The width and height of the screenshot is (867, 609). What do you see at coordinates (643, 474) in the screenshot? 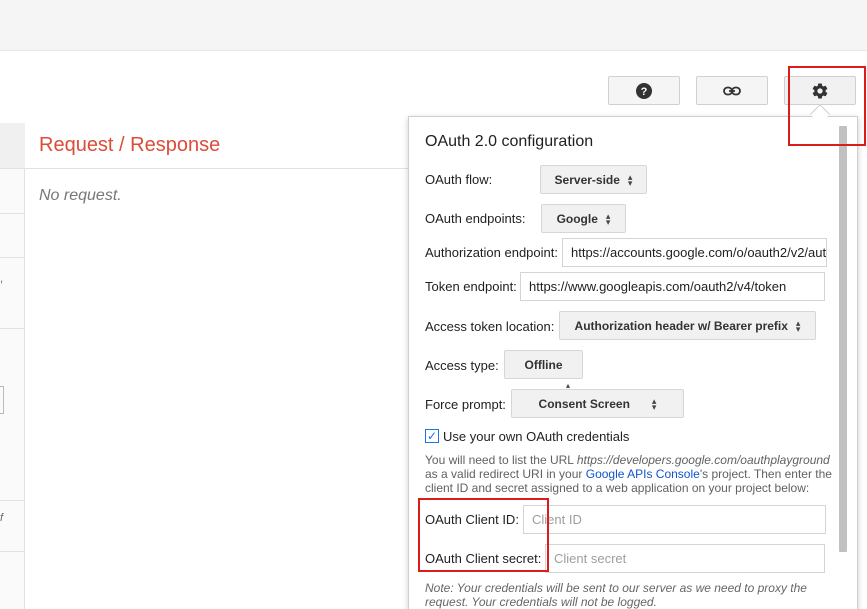
I see `apis-console-link: Google APIs Console` at bounding box center [643, 474].